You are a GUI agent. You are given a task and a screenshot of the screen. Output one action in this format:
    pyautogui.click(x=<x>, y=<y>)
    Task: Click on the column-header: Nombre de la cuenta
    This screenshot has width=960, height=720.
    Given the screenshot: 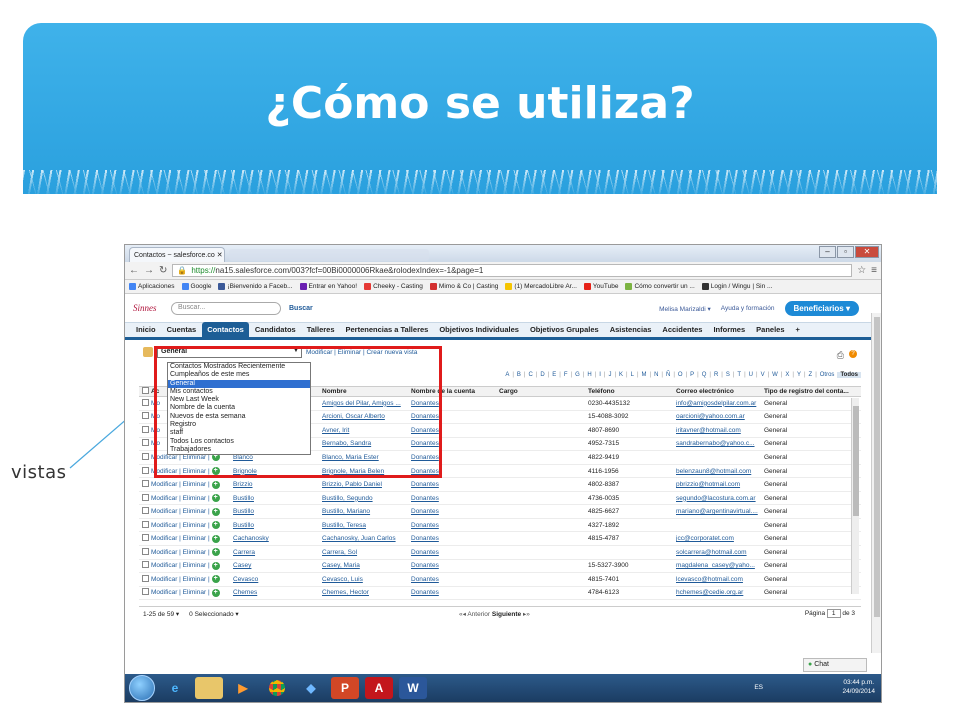 What is the action you would take?
    pyautogui.click(x=455, y=391)
    